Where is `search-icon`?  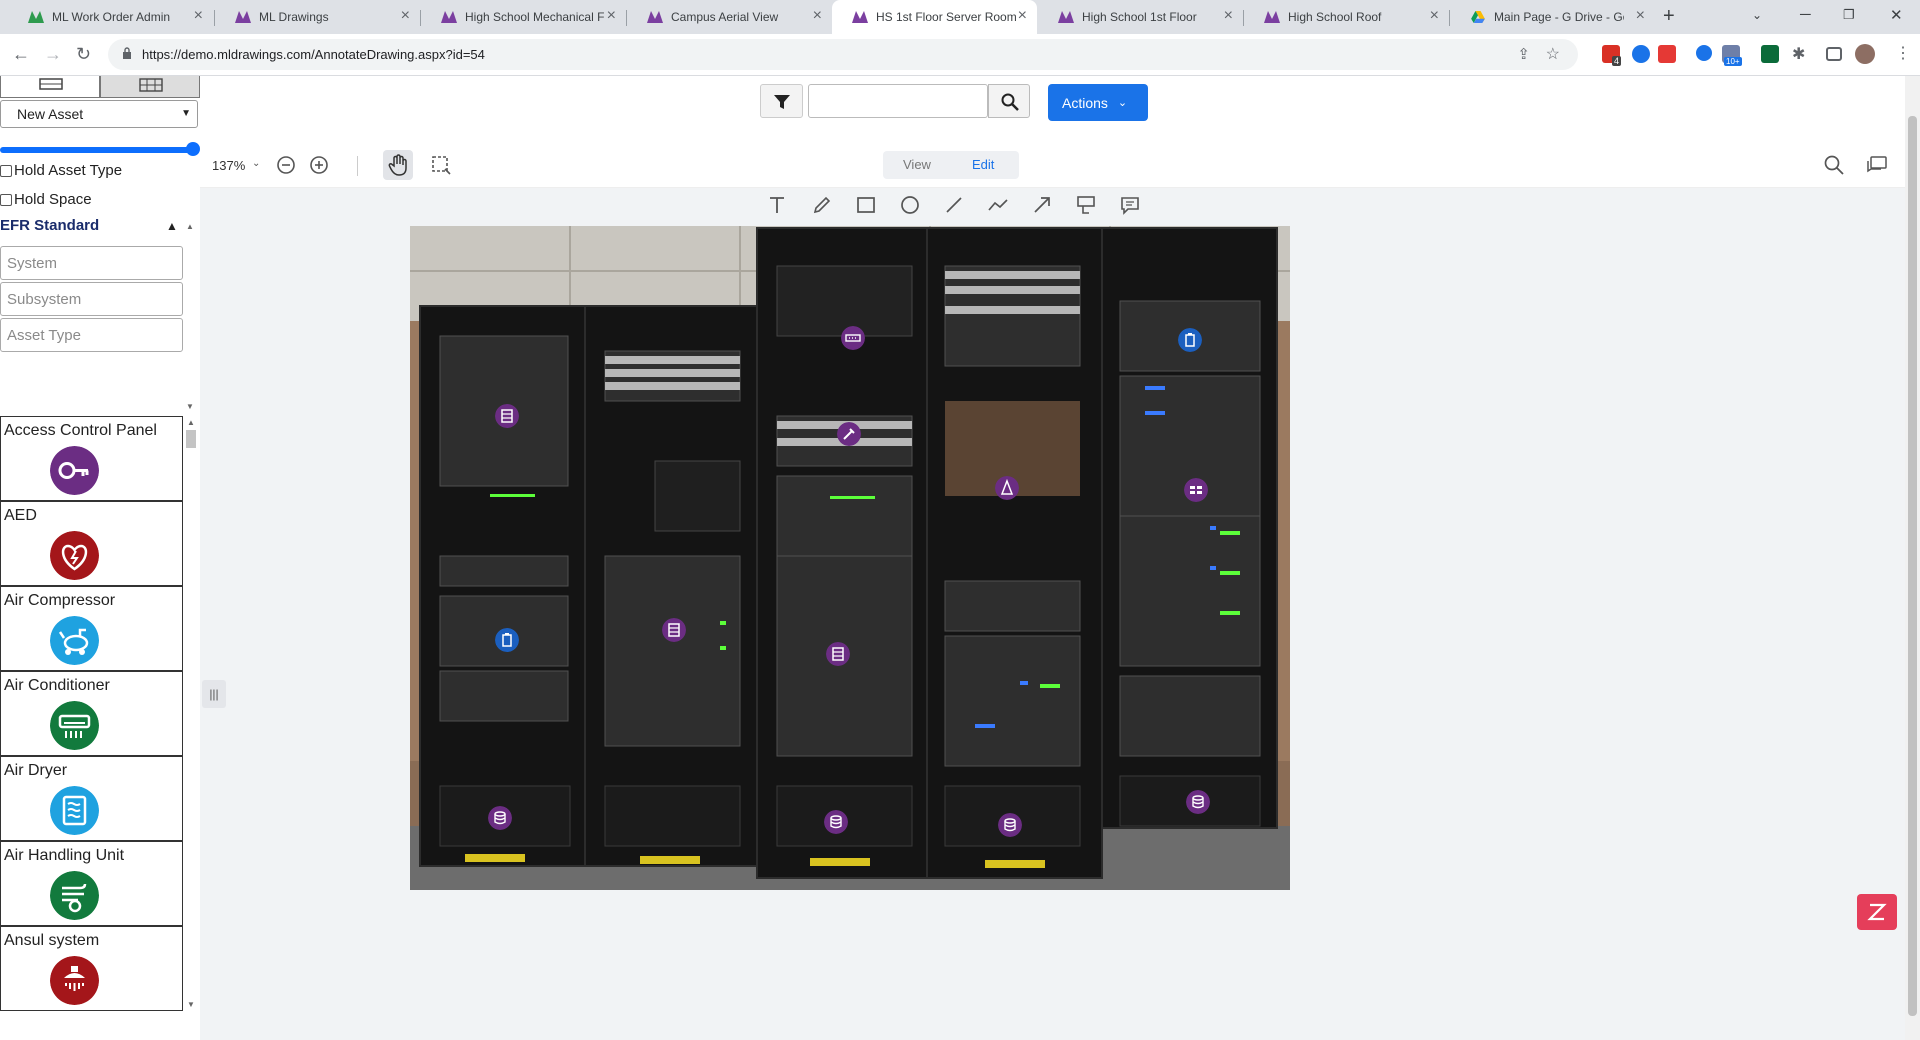 search-icon is located at coordinates (1834, 165).